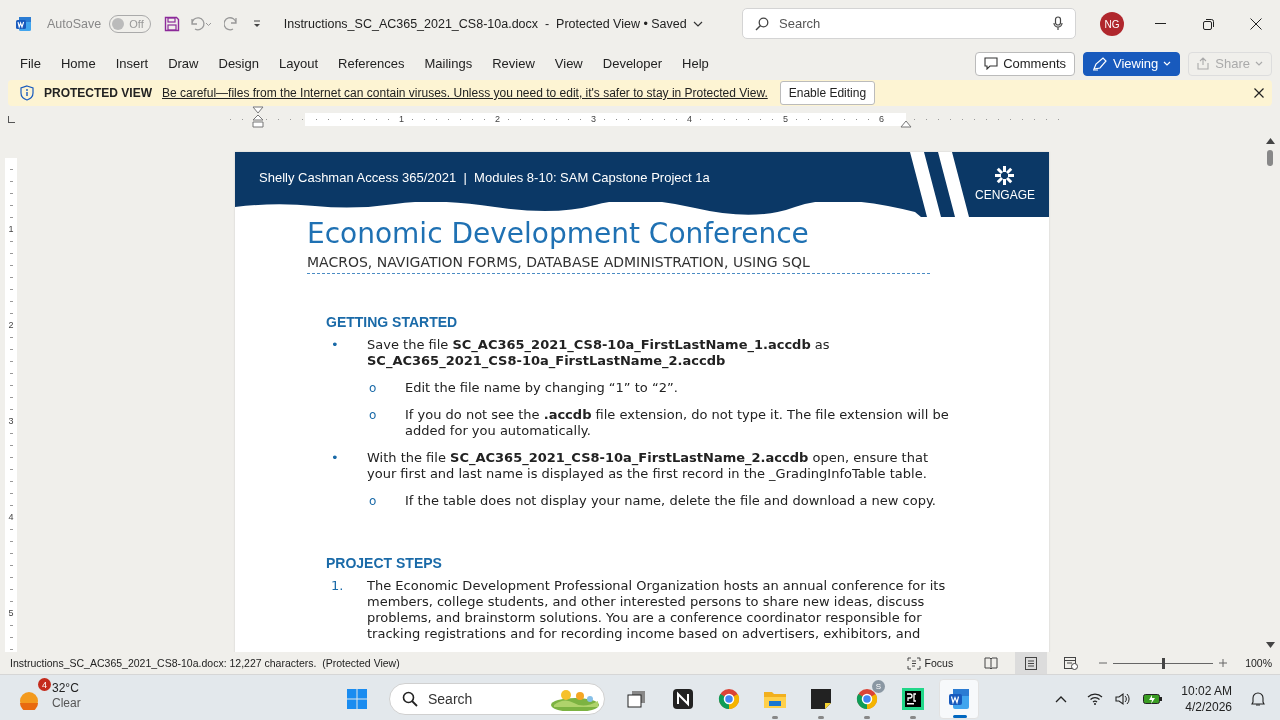  What do you see at coordinates (44, 684) in the screenshot?
I see `notification-badge: 4` at bounding box center [44, 684].